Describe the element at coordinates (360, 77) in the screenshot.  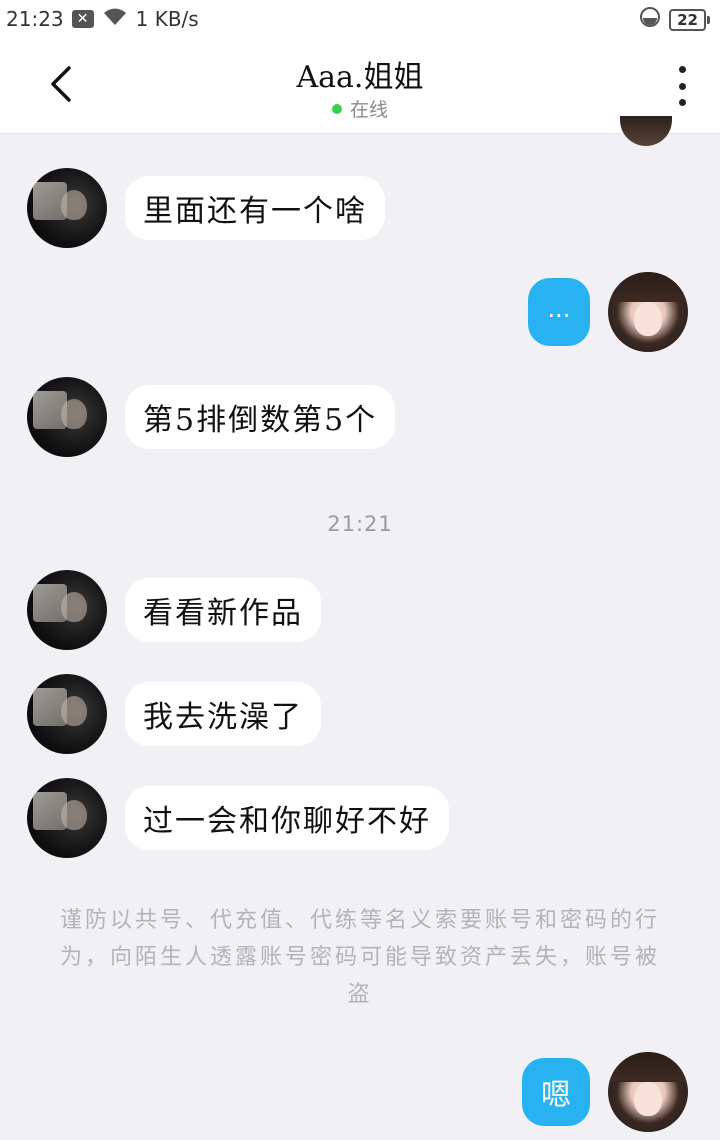
I see `contact-name: Aaa.姐姐` at that location.